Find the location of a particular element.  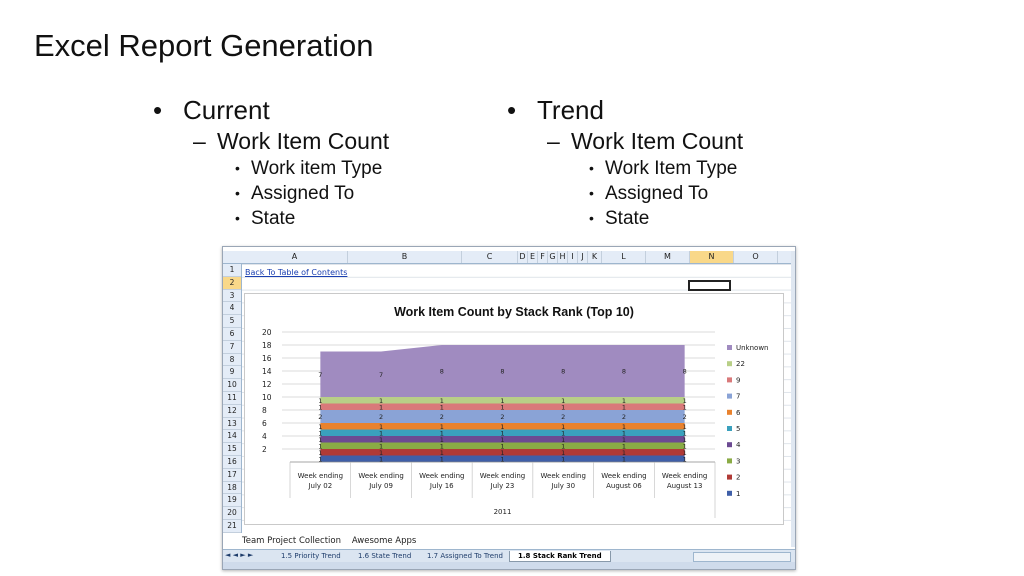

horizontal-scrollbar is located at coordinates (742, 557).